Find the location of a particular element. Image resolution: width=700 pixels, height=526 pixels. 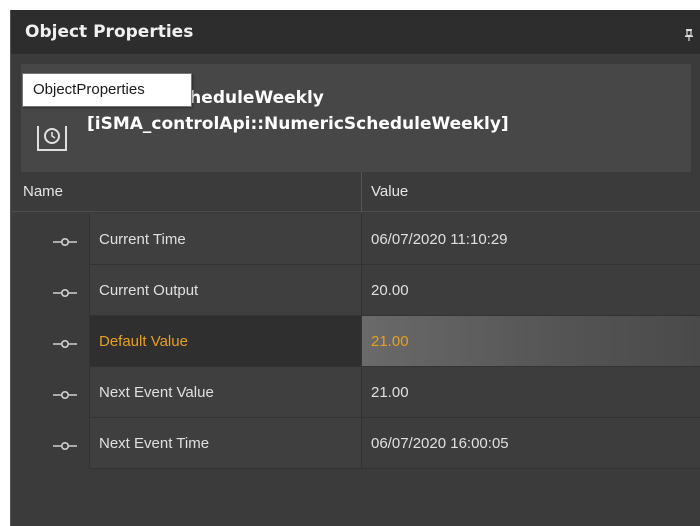

property-value-cell: 20.00 is located at coordinates (530, 290).